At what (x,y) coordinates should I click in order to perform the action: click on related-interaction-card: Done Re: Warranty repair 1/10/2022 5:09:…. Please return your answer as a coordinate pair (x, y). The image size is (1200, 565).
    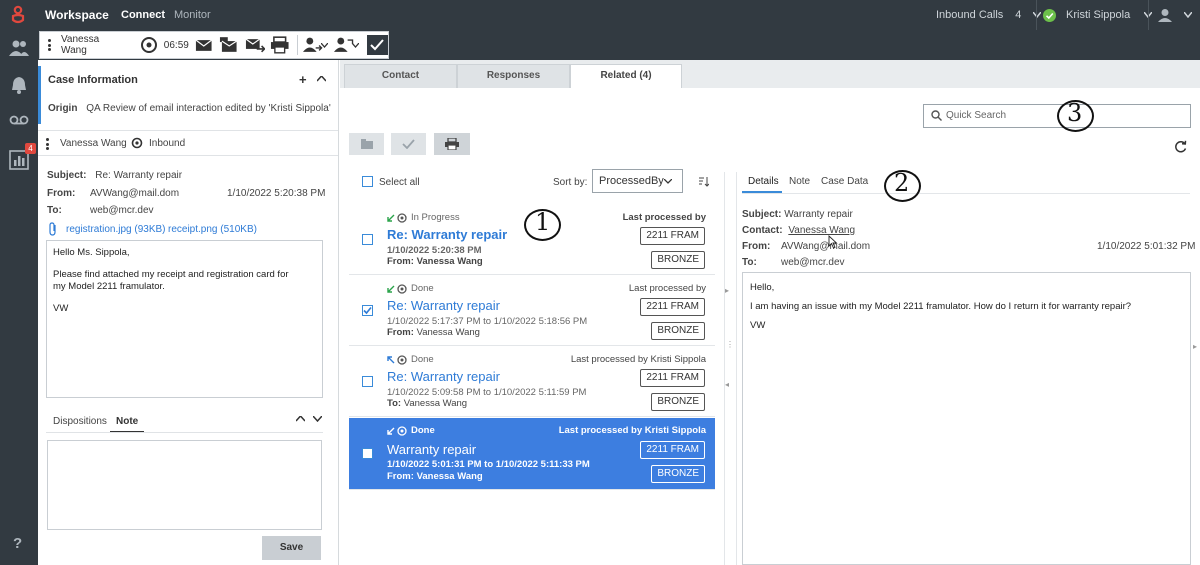
    Looking at the image, I should click on (532, 382).